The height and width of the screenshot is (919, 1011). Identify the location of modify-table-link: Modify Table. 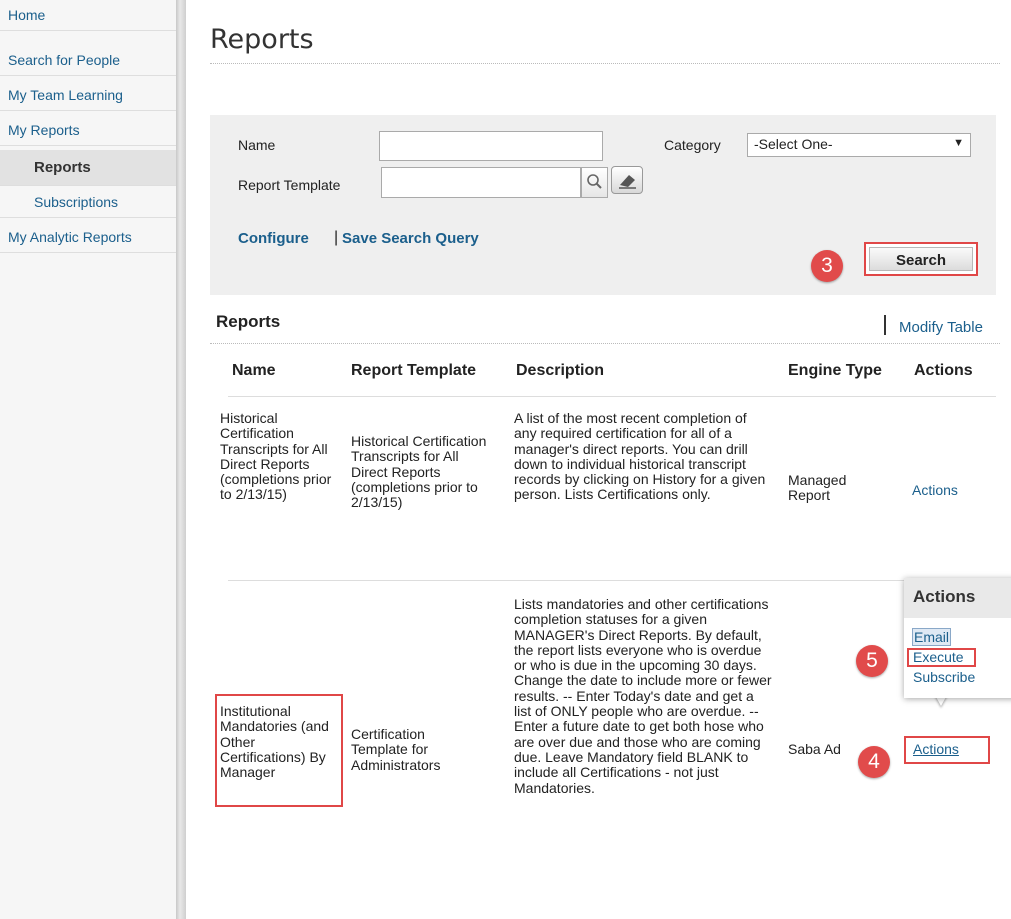
(941, 327).